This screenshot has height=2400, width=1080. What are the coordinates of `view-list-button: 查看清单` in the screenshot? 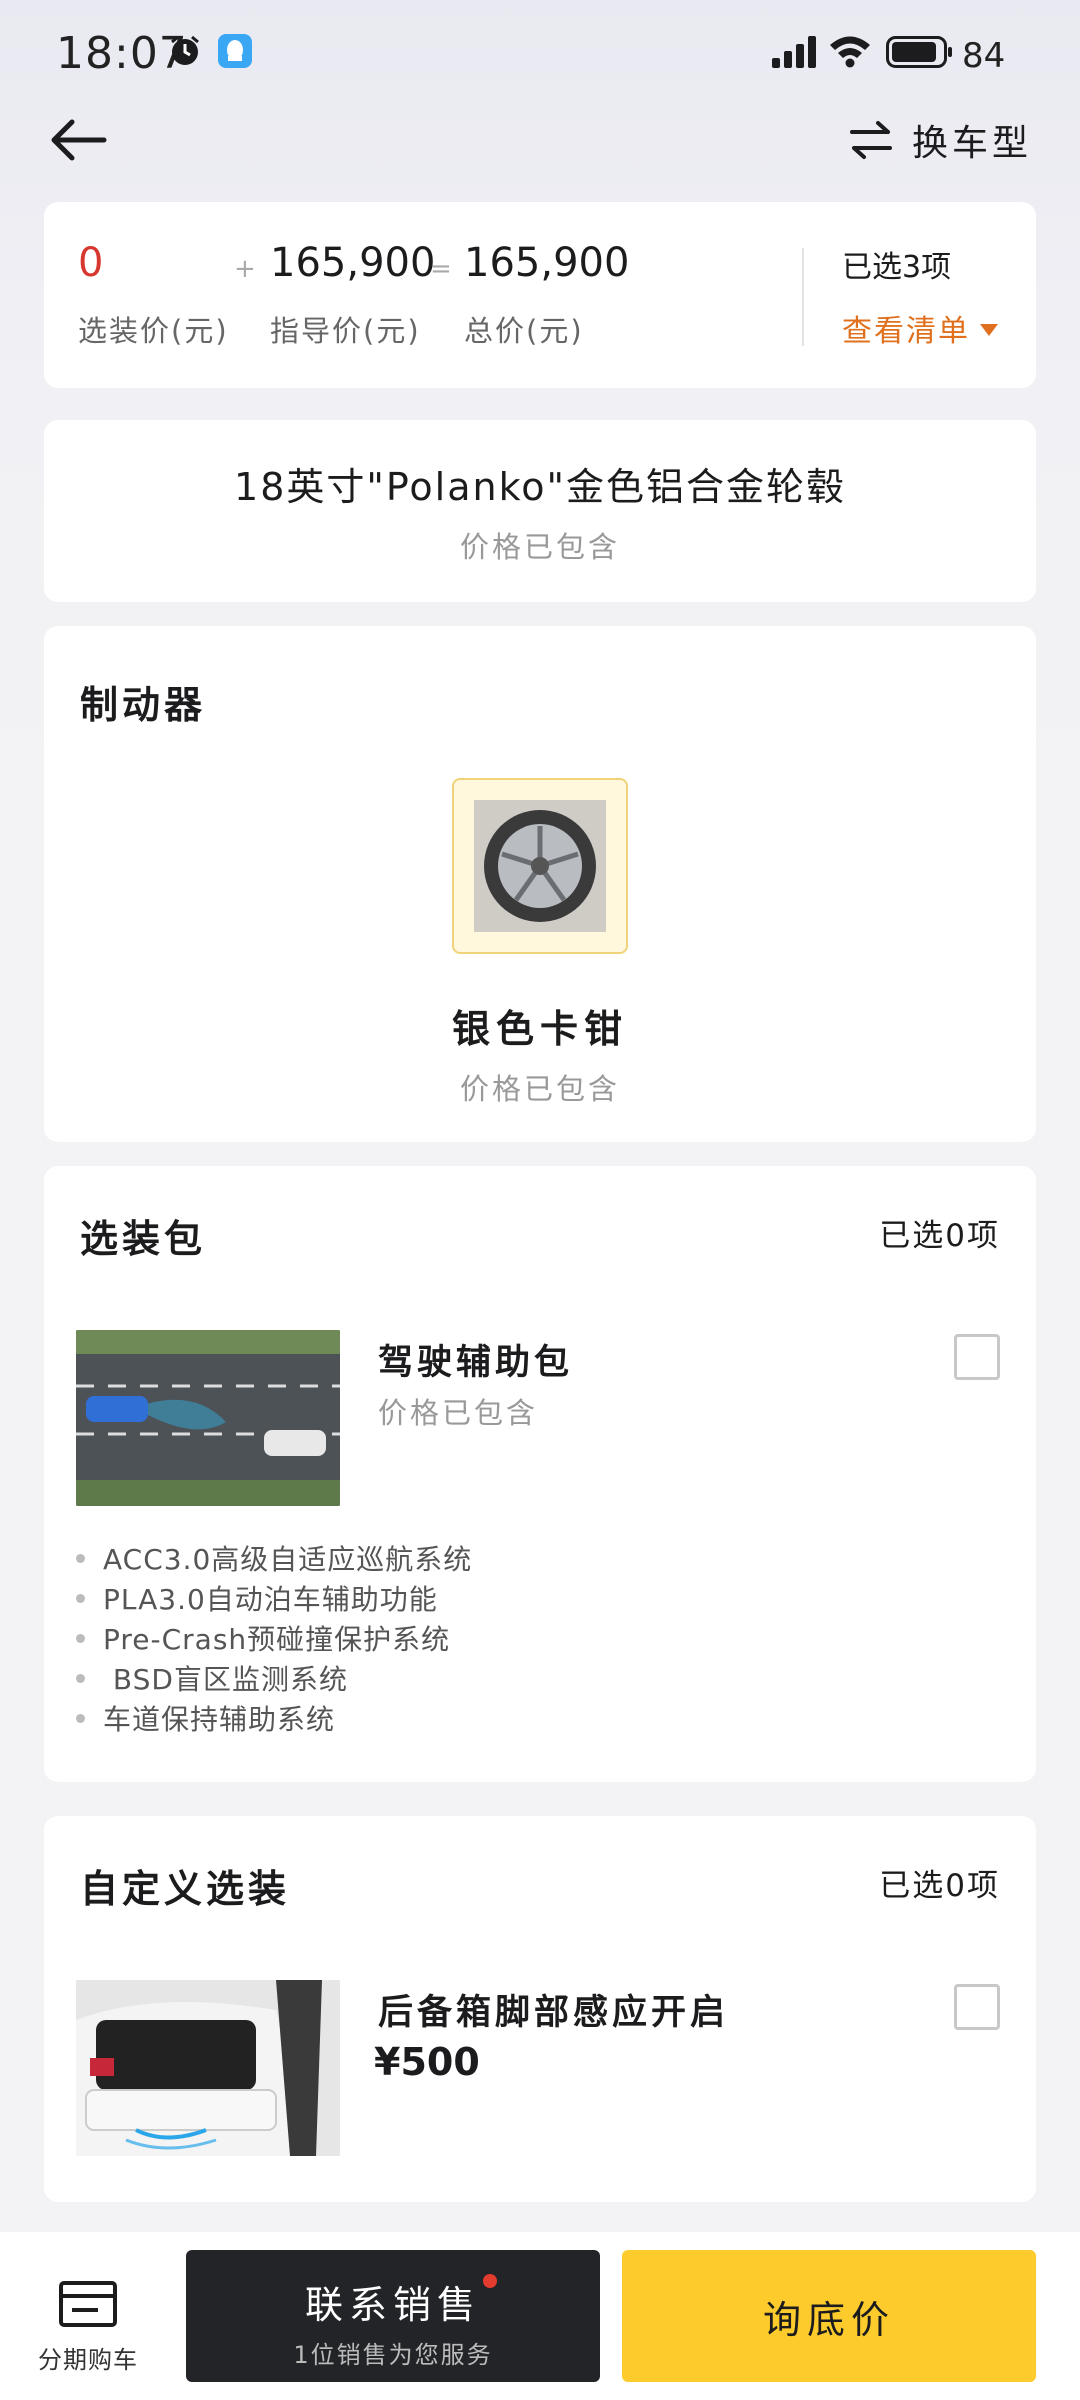 It's located at (920, 328).